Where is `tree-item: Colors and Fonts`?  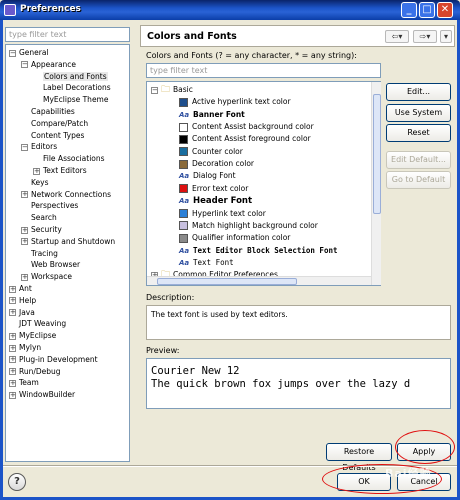 tree-item: Colors and Fonts is located at coordinates (70, 76).